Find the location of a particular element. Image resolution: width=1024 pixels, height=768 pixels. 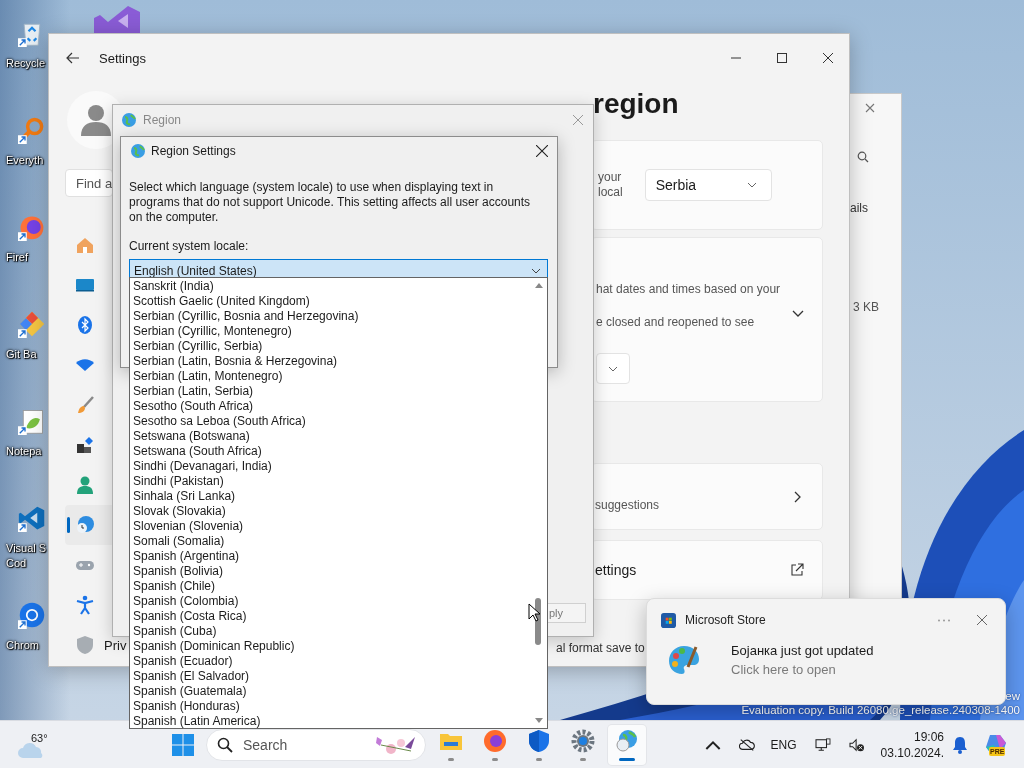

settings-card: suggestions is located at coordinates (707, 496).